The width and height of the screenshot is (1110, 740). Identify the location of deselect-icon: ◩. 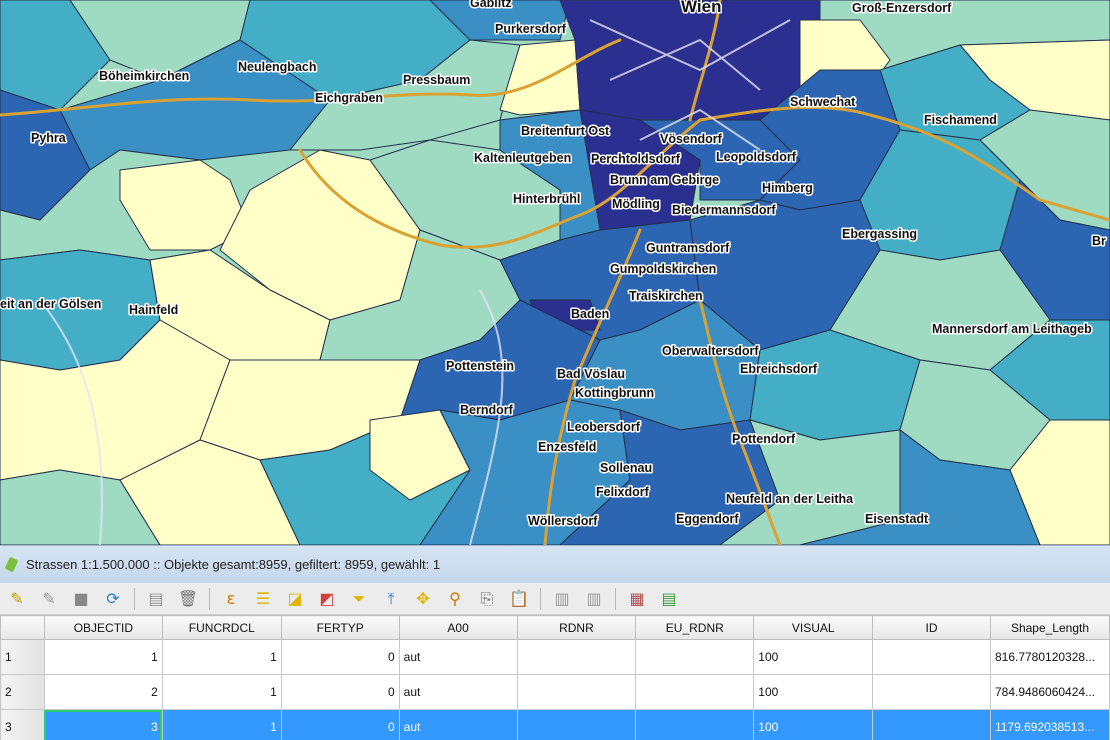
(327, 599).